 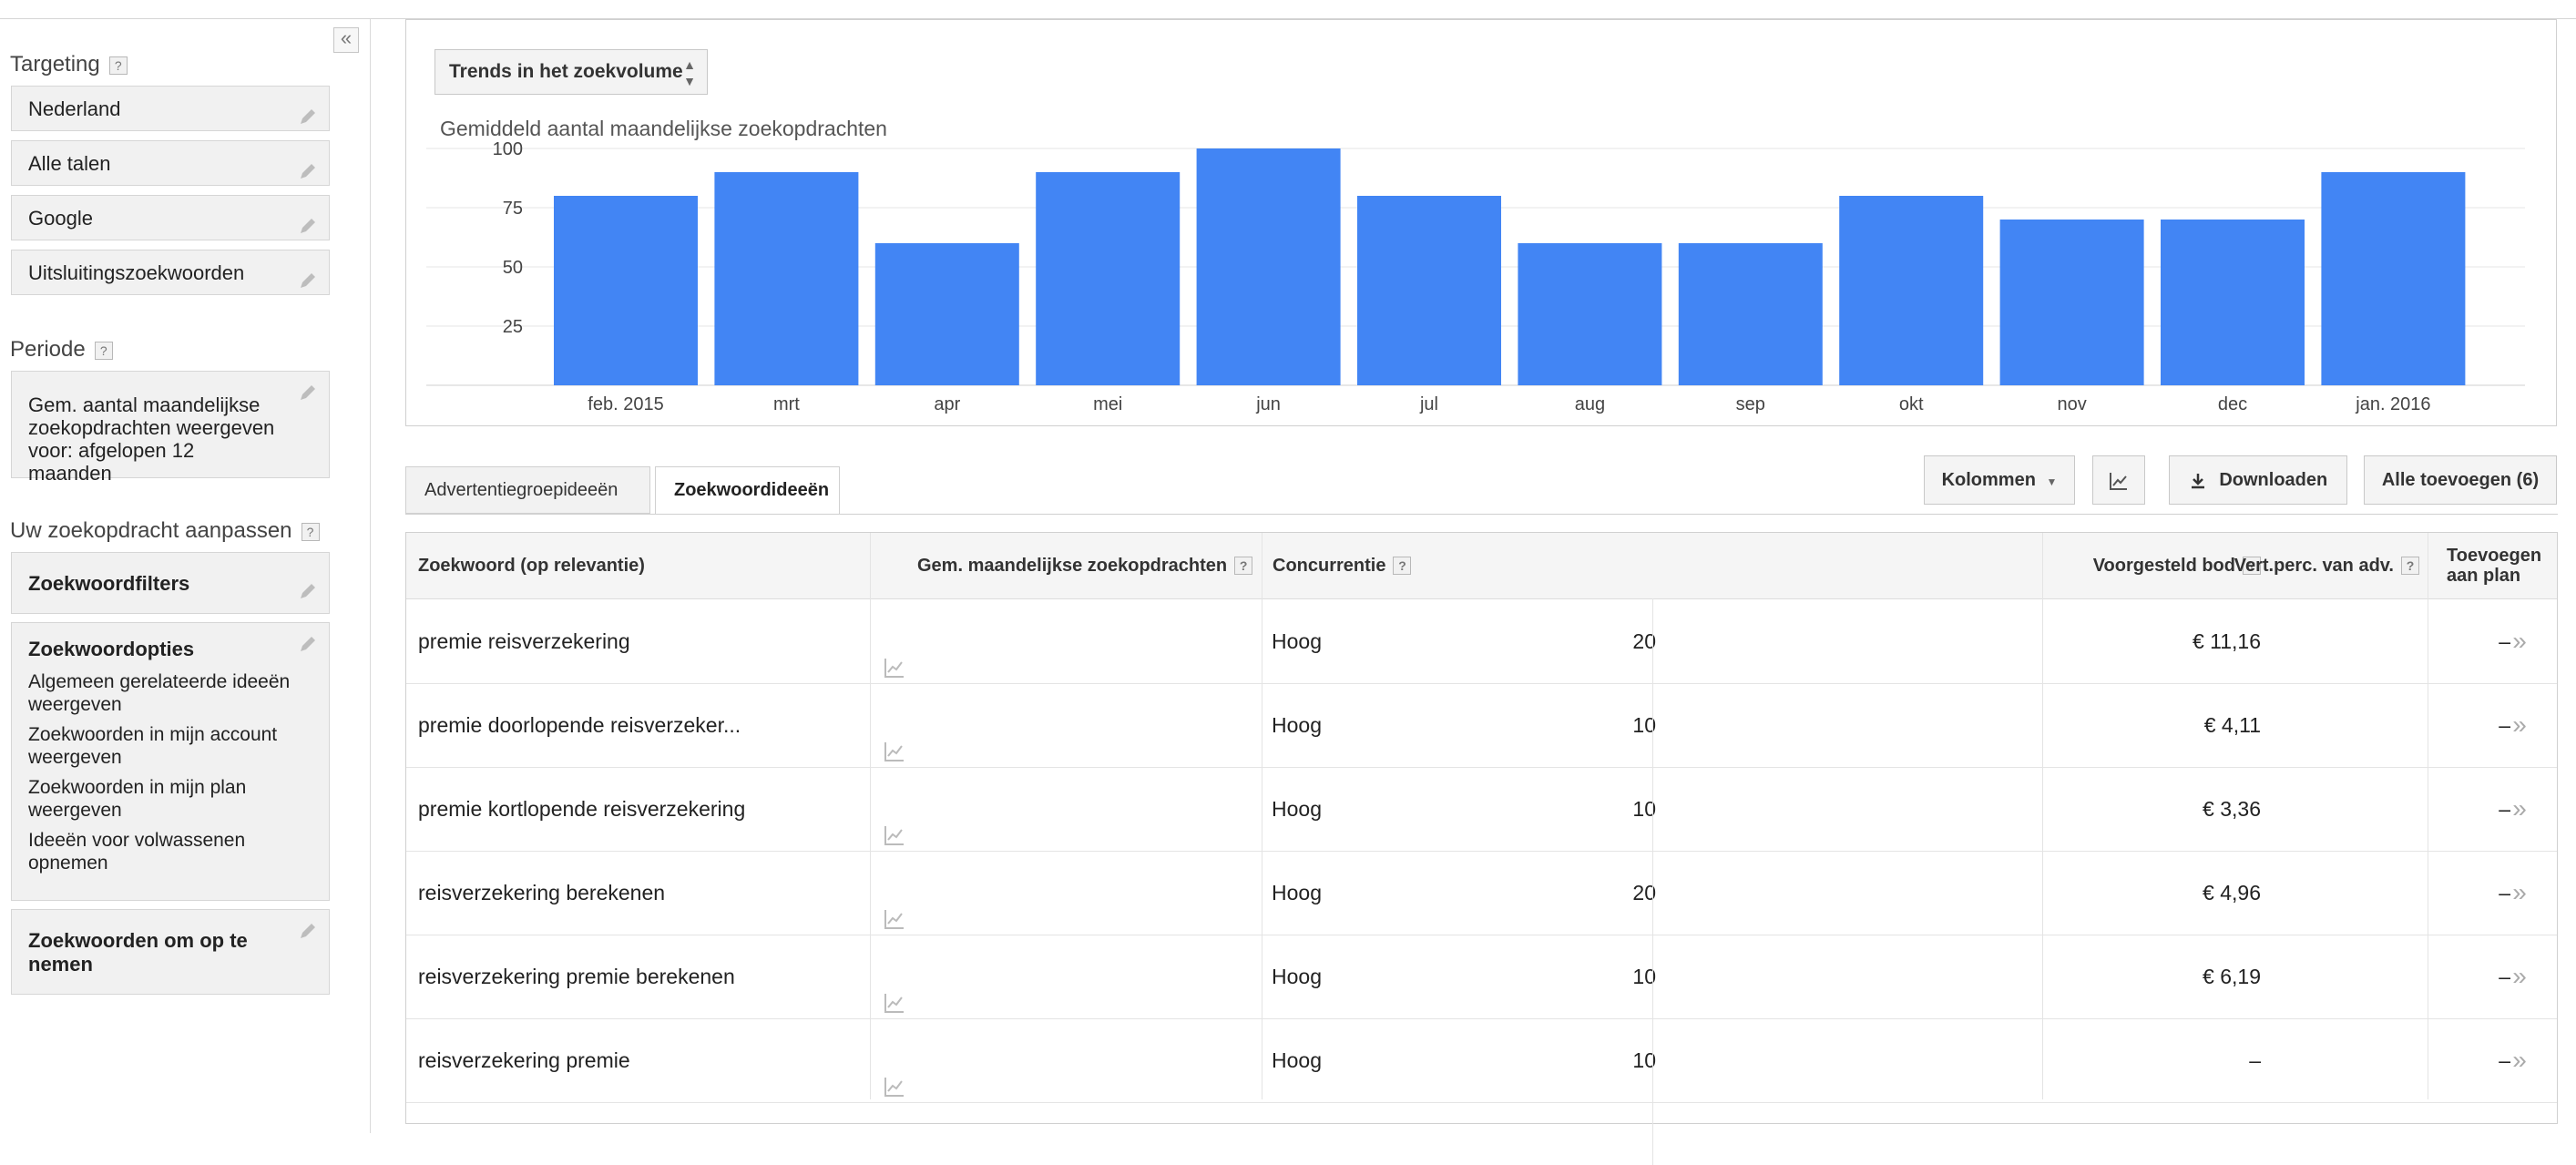 What do you see at coordinates (2460, 480) in the screenshot?
I see `alle-toevoegen-button: Alle toevoegen (6)` at bounding box center [2460, 480].